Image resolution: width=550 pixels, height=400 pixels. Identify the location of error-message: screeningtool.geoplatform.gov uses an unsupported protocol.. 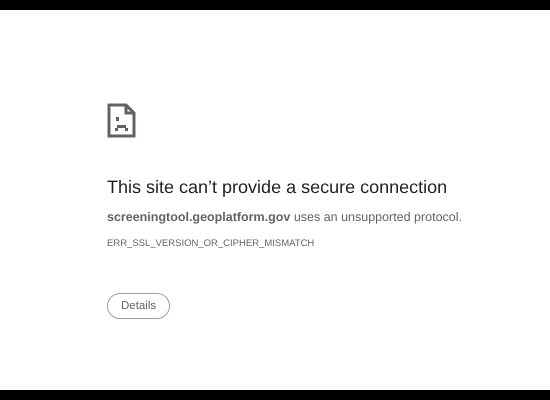
(284, 217).